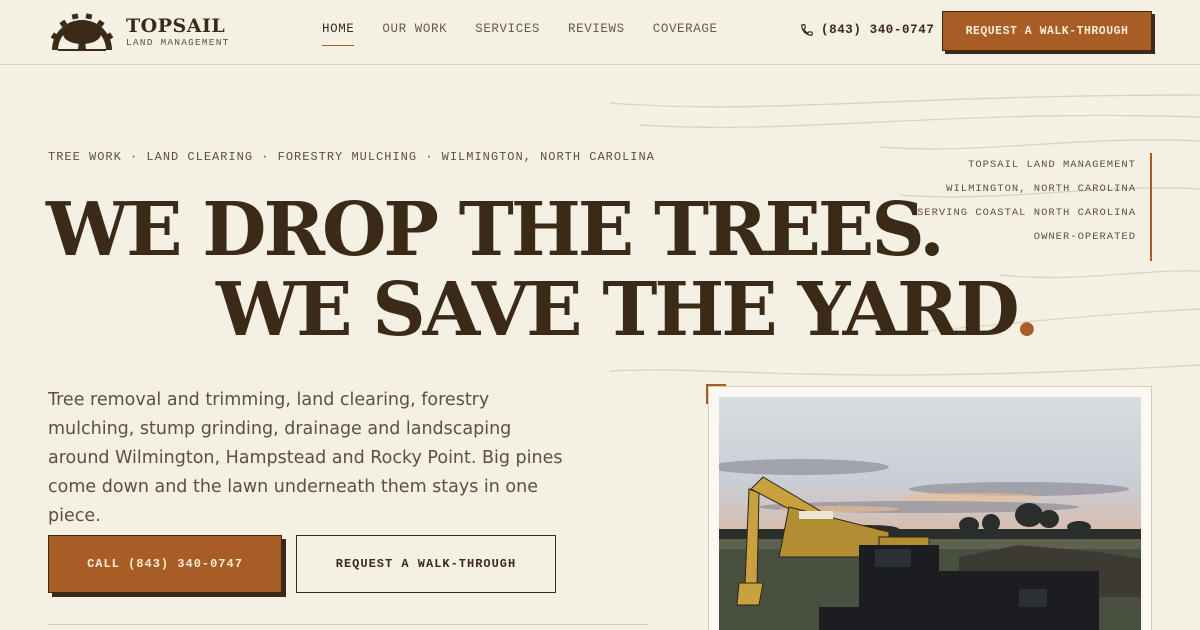 The width and height of the screenshot is (1200, 630). Describe the element at coordinates (414, 34) in the screenshot. I see `nav-item-our-work: OUR WORK` at that location.